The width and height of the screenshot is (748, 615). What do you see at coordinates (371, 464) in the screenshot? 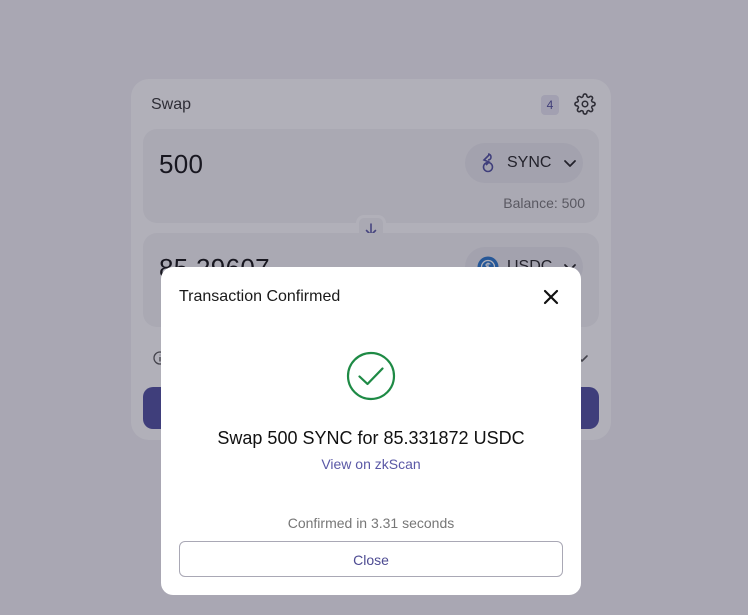
I see `view-on-zkscan-link: View on zkScan` at bounding box center [371, 464].